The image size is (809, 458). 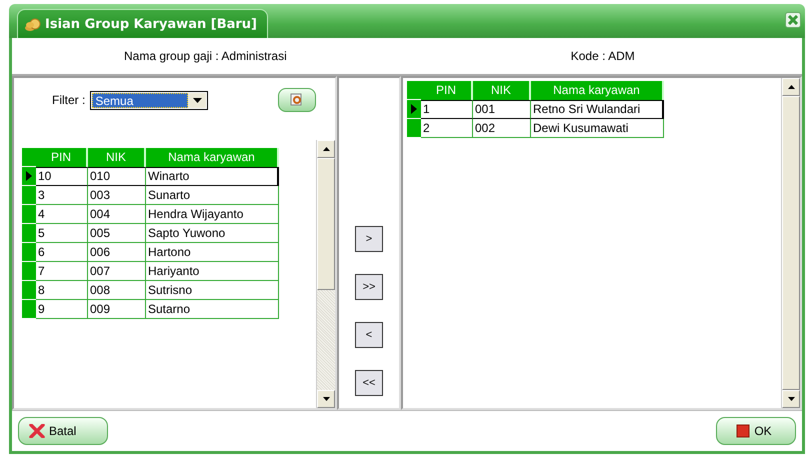 What do you see at coordinates (212, 309) in the screenshot?
I see `table-cell: Sutarno` at bounding box center [212, 309].